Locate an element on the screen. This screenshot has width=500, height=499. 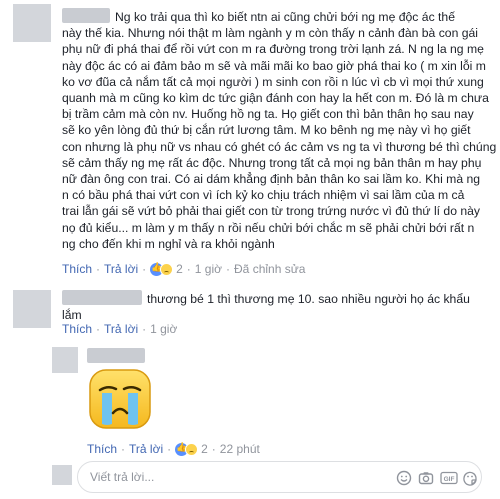
svg-text: GIF is located at coordinates (449, 479).